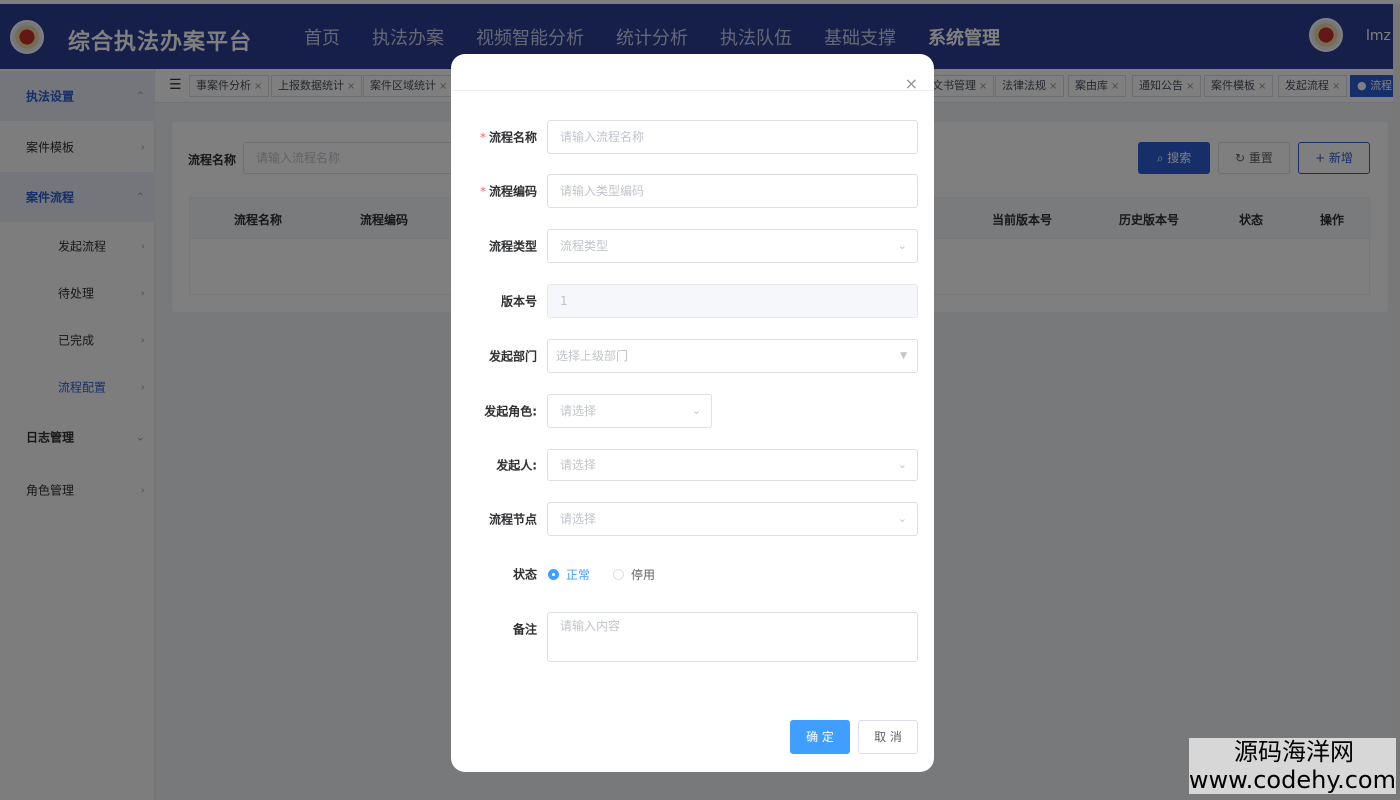  What do you see at coordinates (524, 574) in the screenshot?
I see `field-label: 状态` at bounding box center [524, 574].